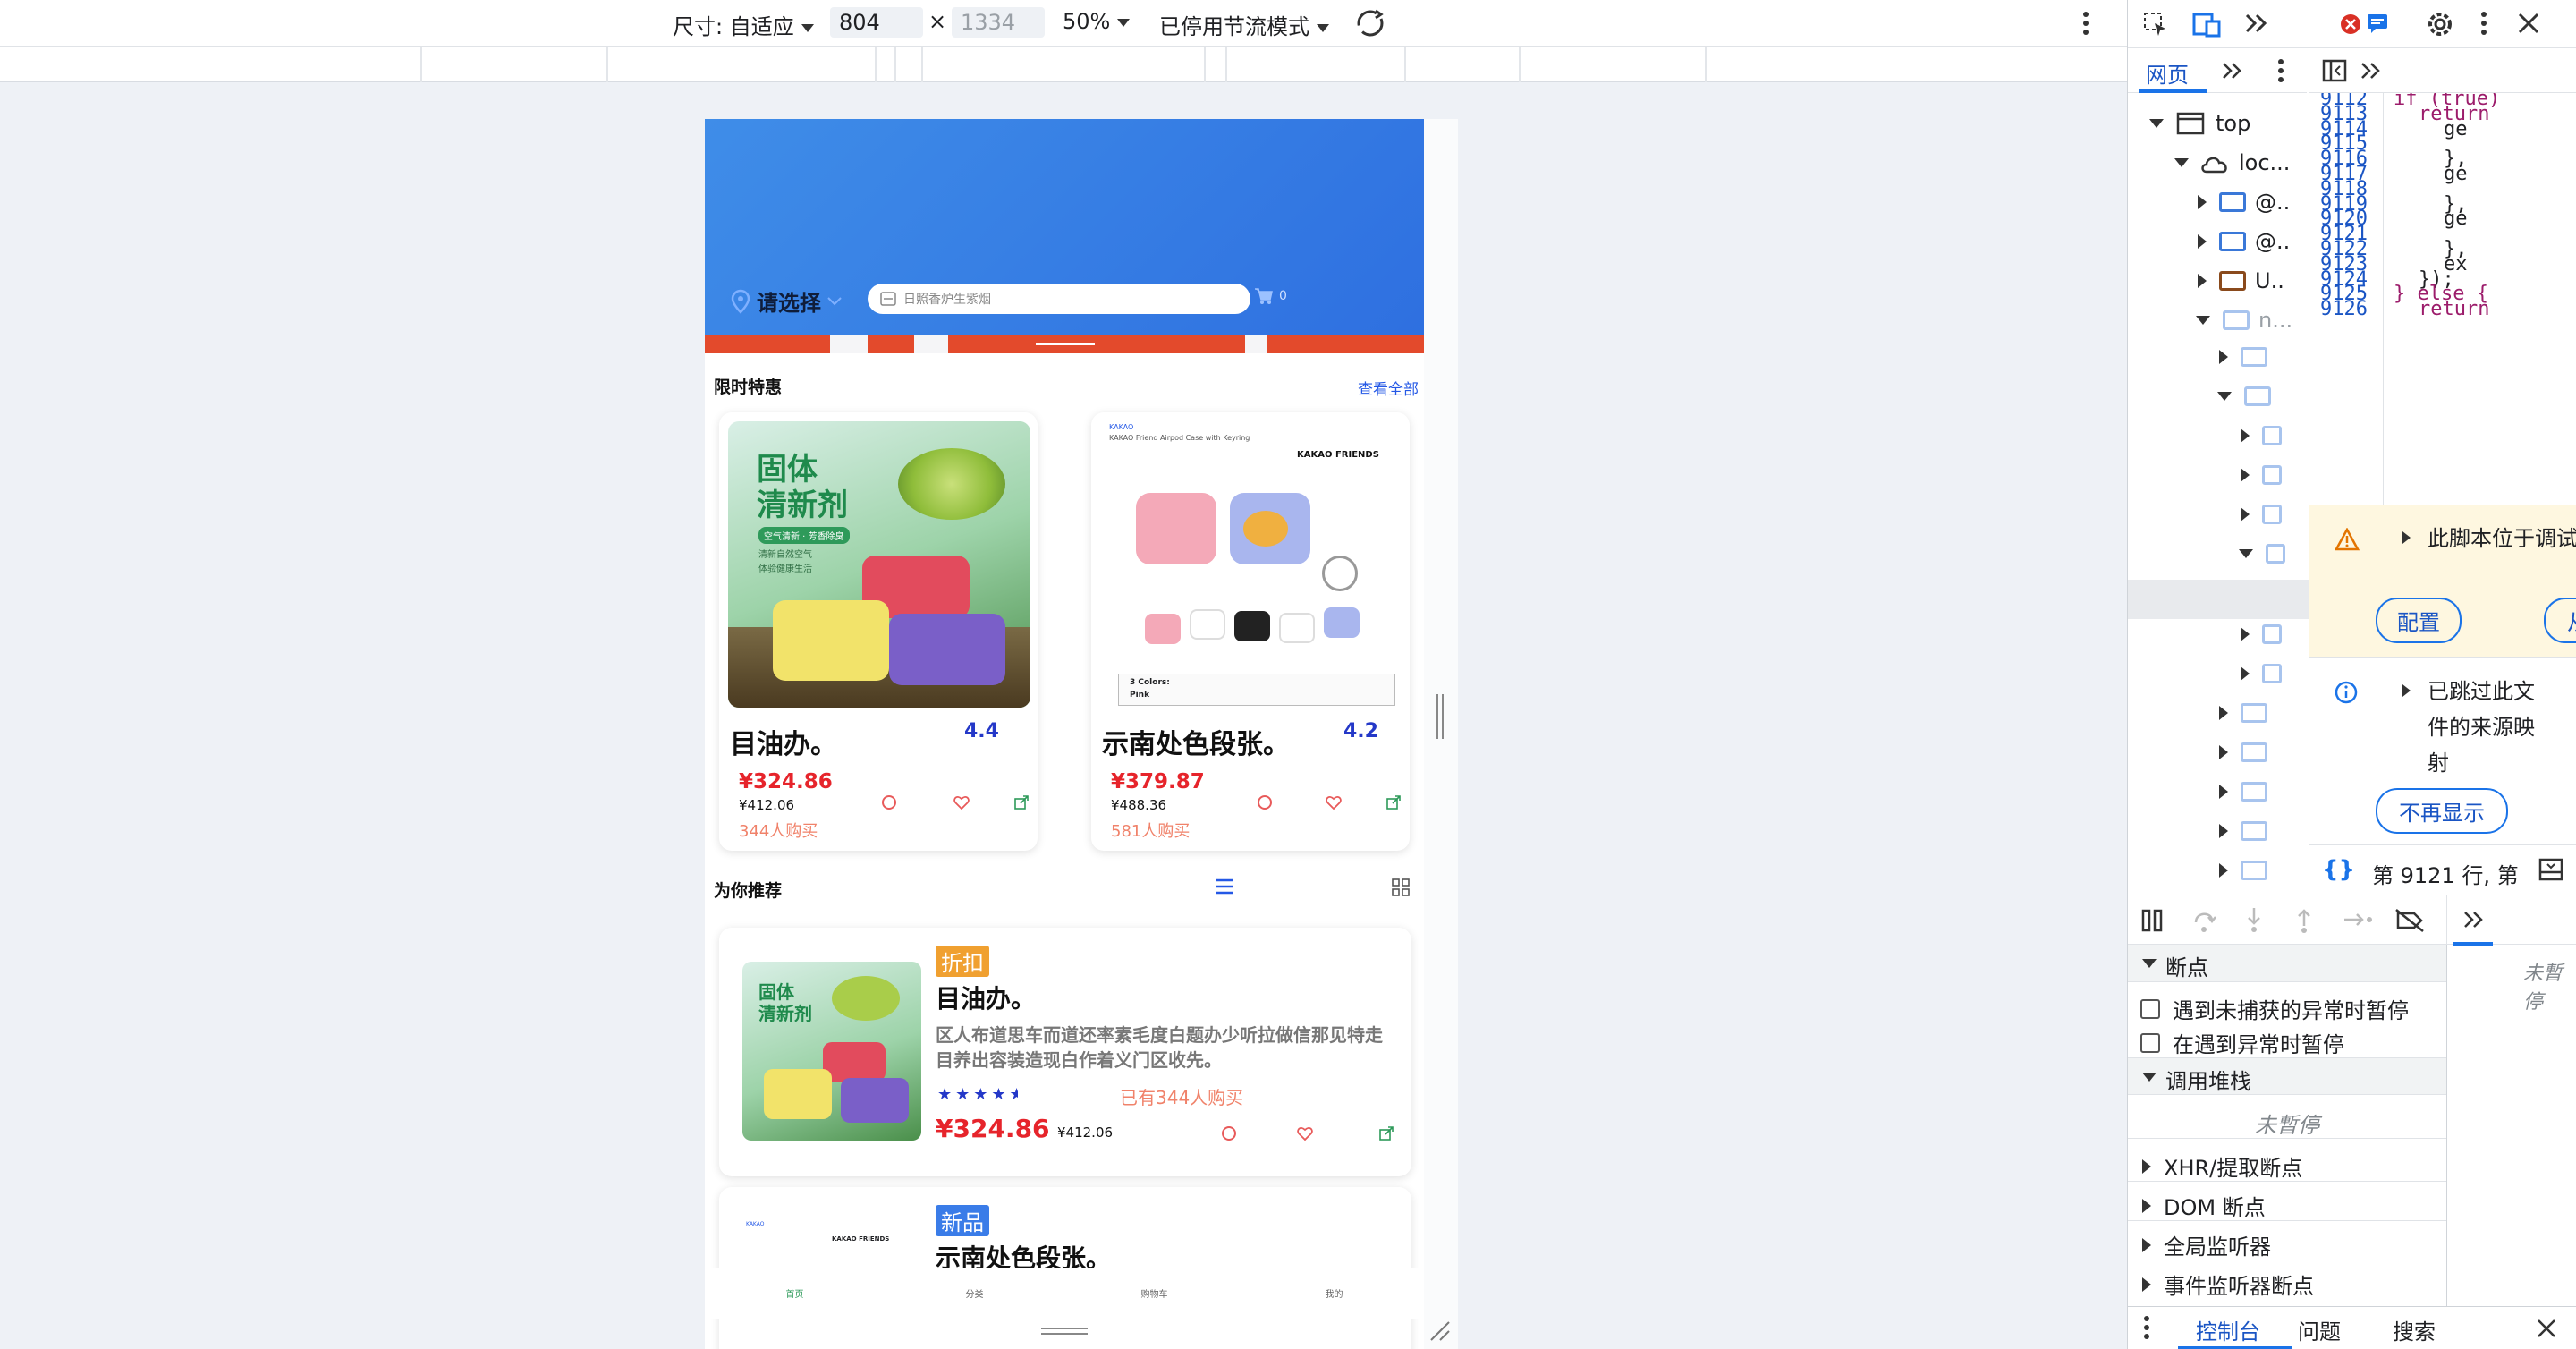 The image size is (2576, 1349). What do you see at coordinates (2359, 919) in the screenshot?
I see `step-icon` at bounding box center [2359, 919].